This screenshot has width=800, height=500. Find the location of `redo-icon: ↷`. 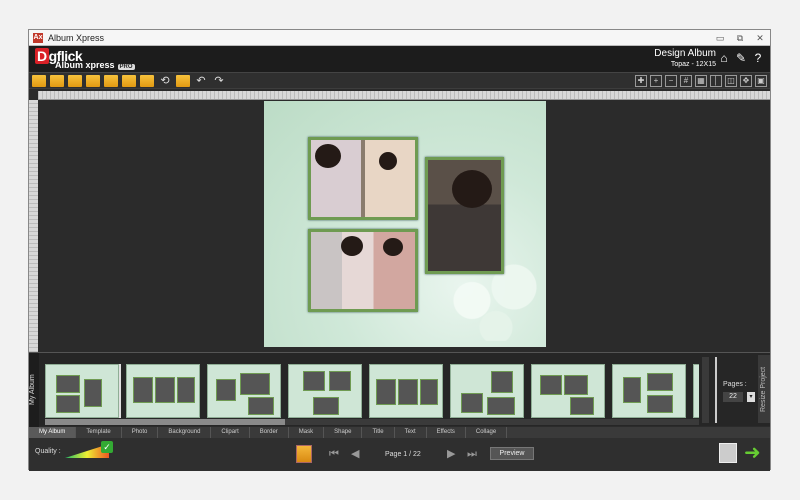

redo-icon: ↷ is located at coordinates (219, 81).